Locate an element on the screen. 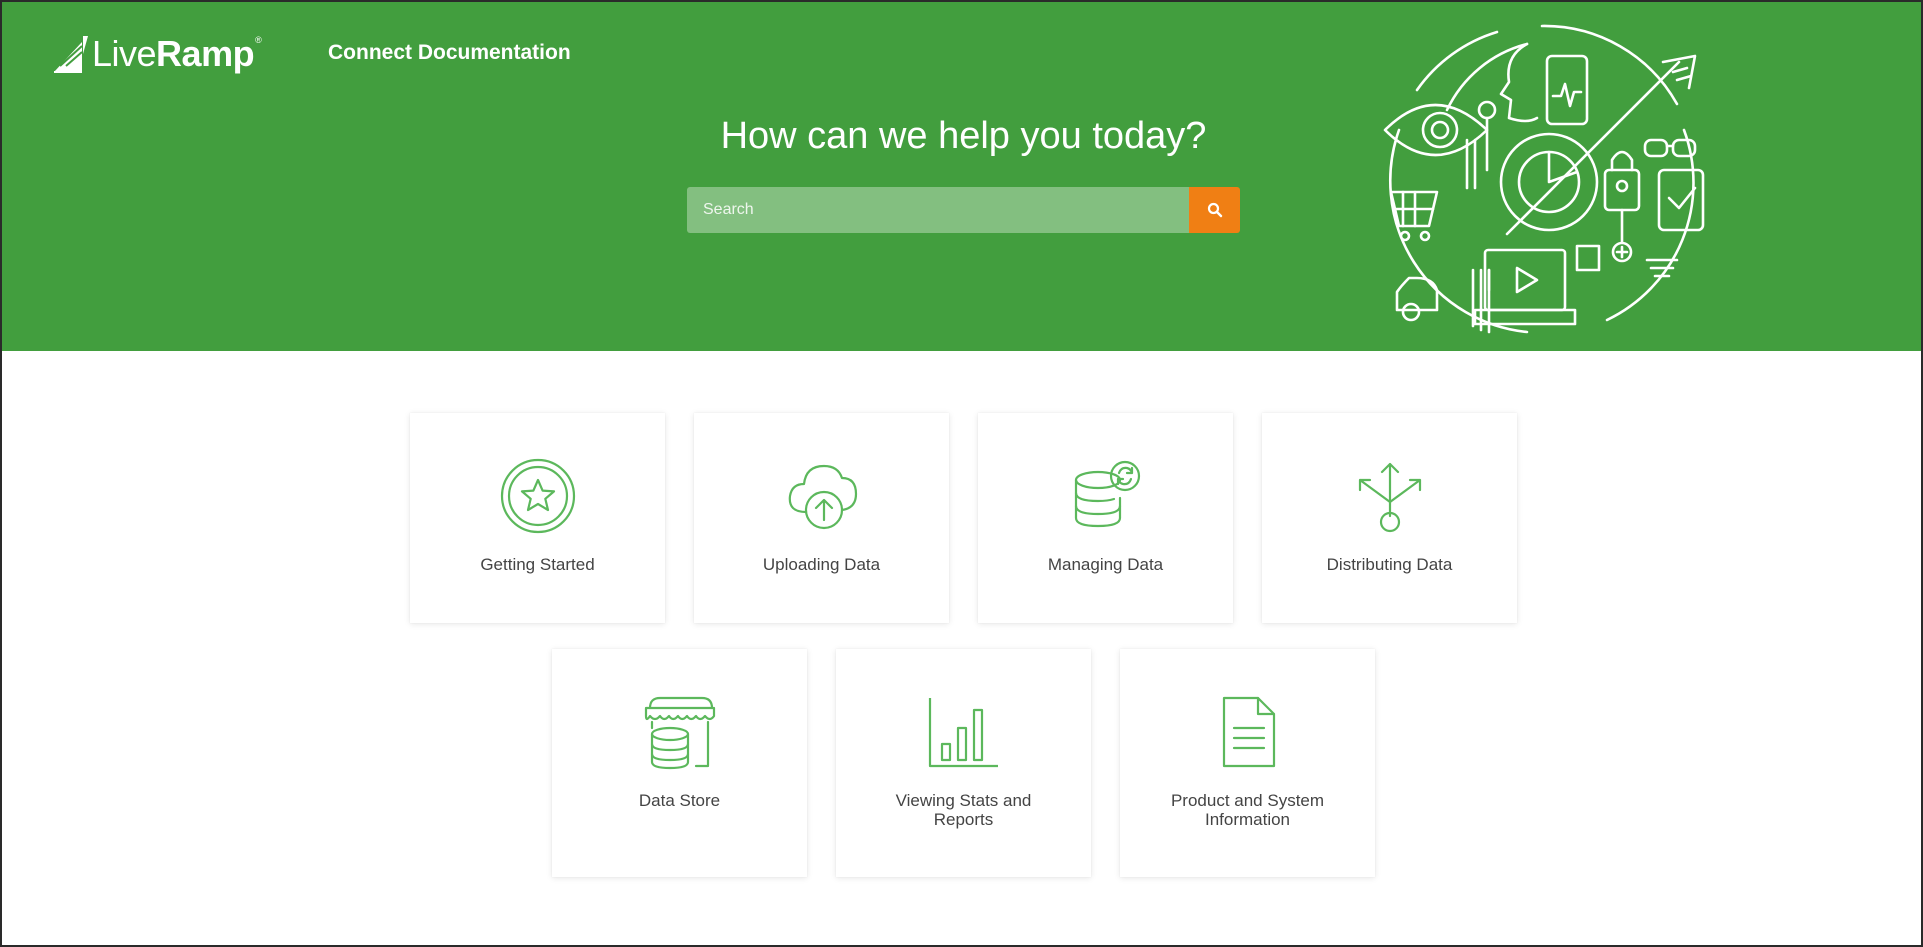 This screenshot has height=947, width=1923. search-input is located at coordinates (938, 210).